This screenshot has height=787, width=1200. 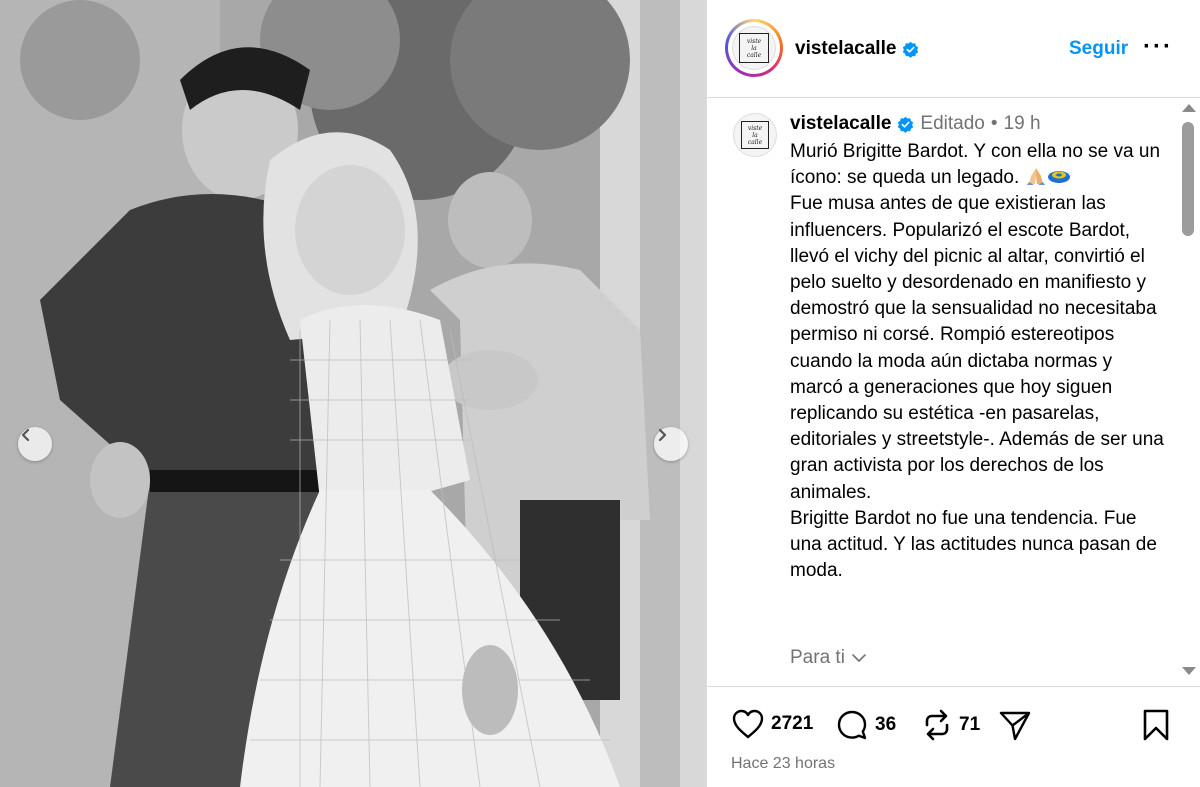 What do you see at coordinates (952, 123) in the screenshot?
I see `edited-label: Editado` at bounding box center [952, 123].